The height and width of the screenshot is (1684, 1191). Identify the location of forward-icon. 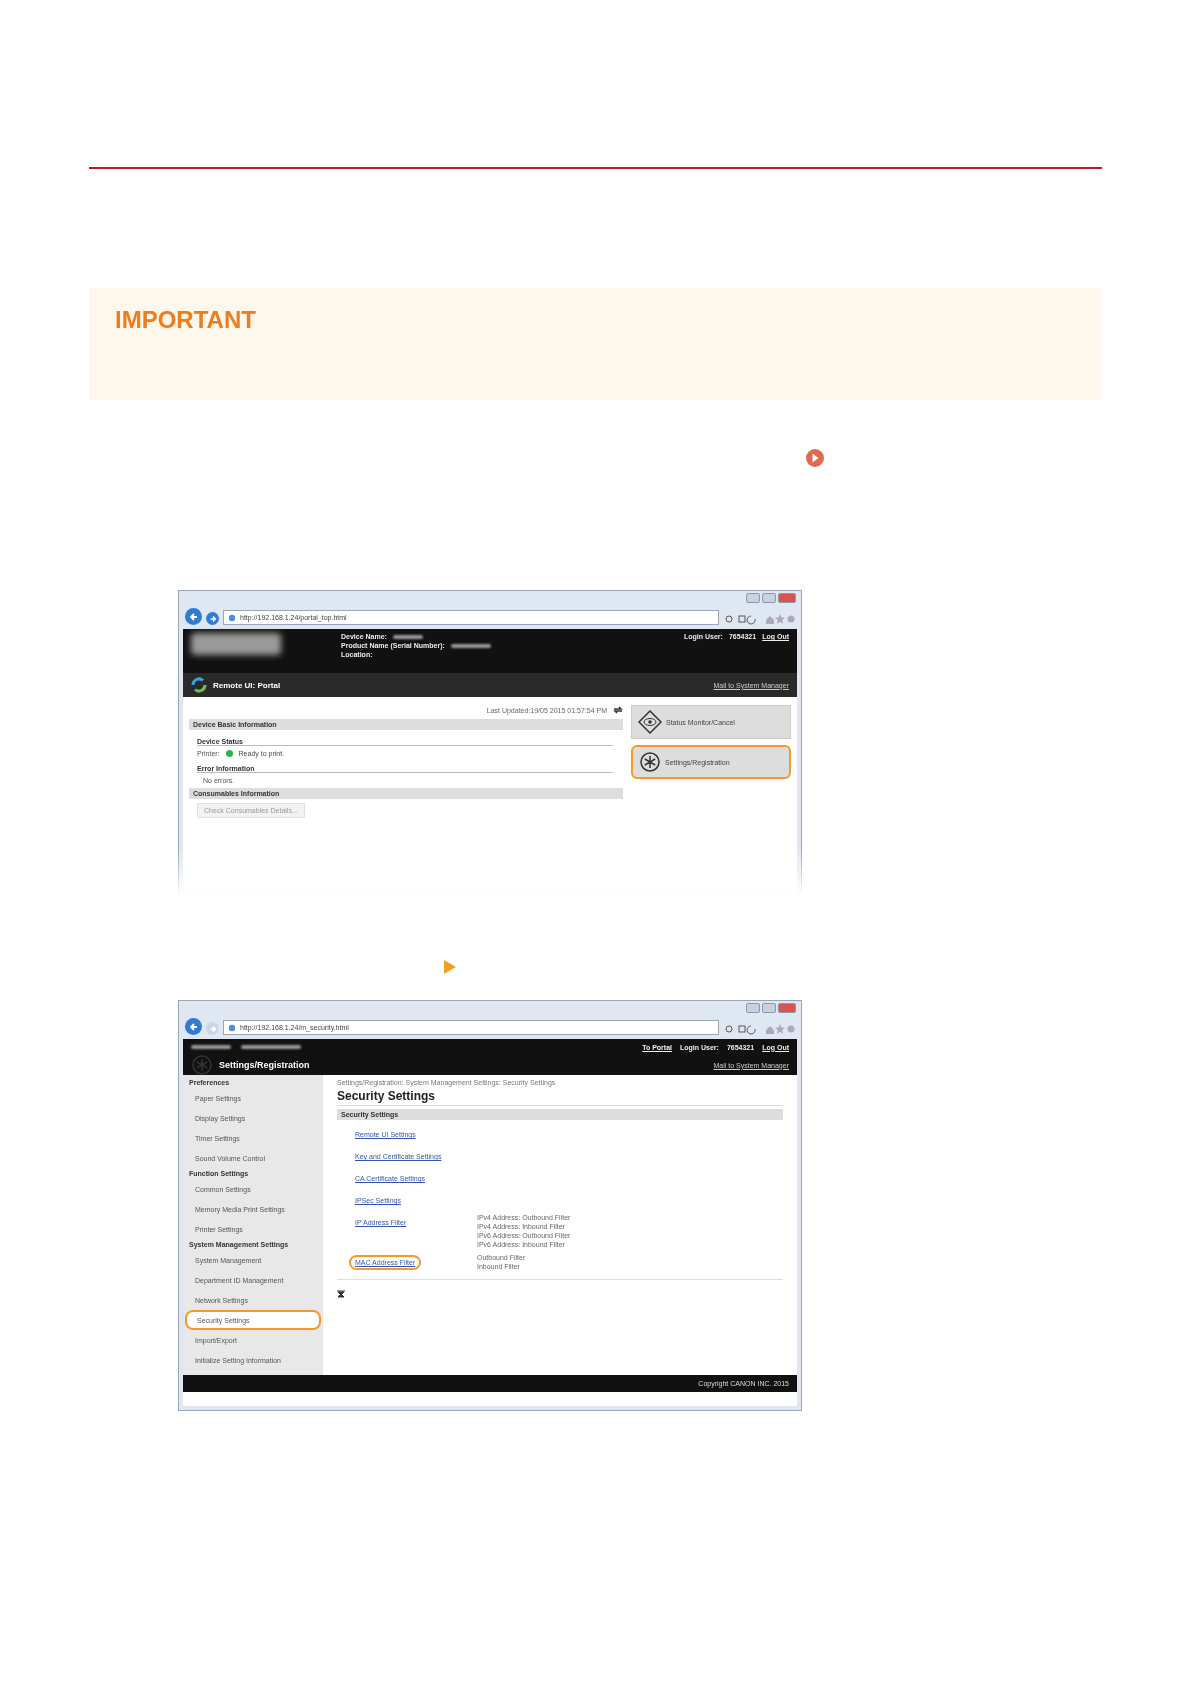
(212, 618).